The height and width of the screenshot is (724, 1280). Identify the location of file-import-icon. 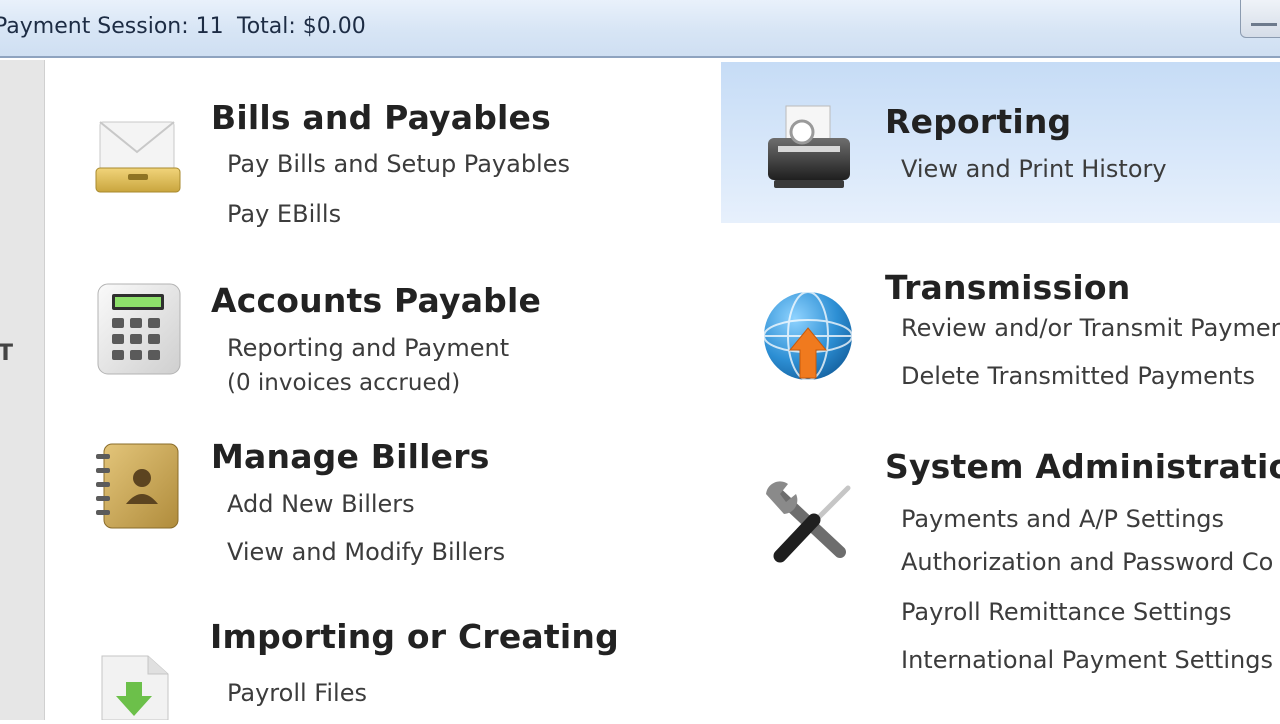
(136, 686).